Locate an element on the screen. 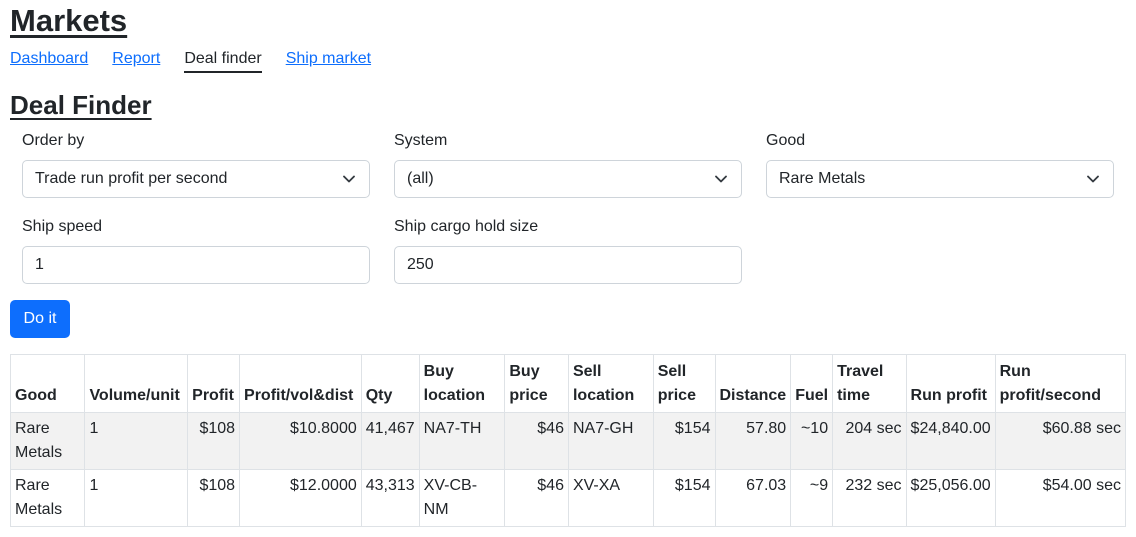 This screenshot has height=537, width=1136. do-it-button: Do it is located at coordinates (40, 319).